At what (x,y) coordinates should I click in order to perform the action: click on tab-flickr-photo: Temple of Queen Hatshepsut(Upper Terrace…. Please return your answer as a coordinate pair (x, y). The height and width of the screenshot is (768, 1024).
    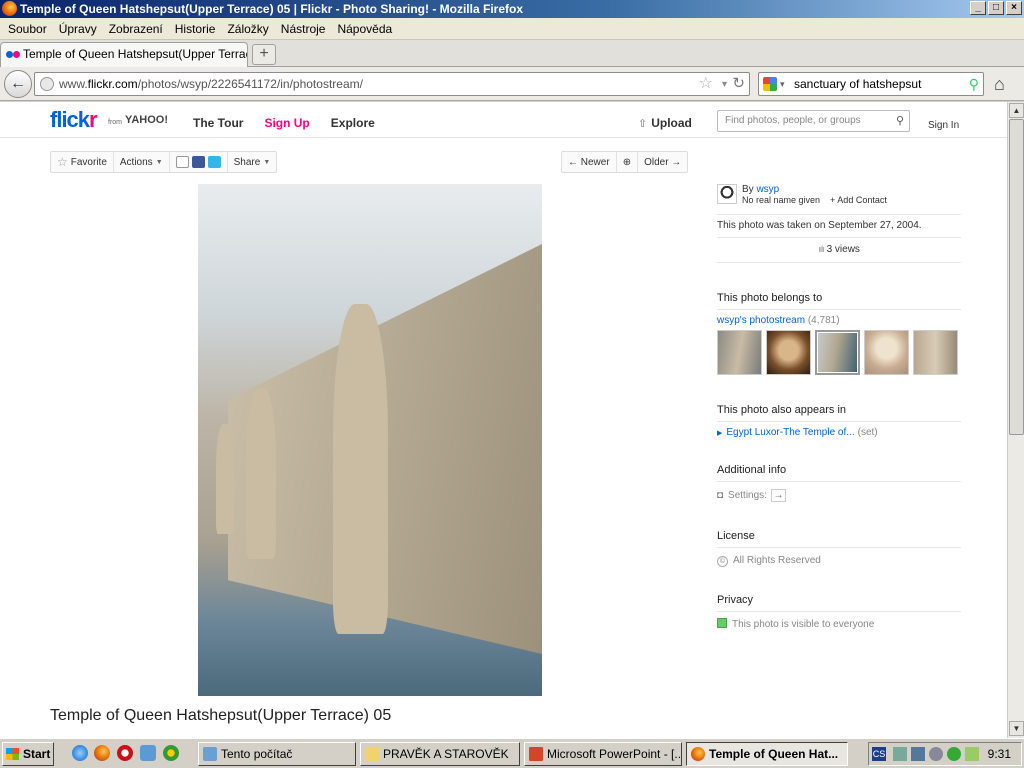
    Looking at the image, I should click on (124, 54).